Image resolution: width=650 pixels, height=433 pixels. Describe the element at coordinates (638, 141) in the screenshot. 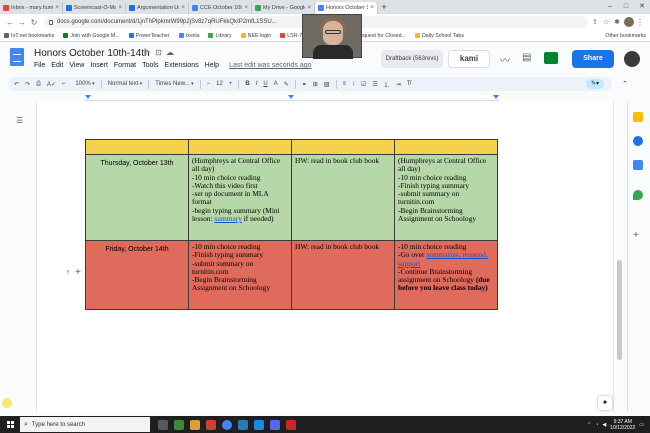

I see `tasks-icon` at that location.